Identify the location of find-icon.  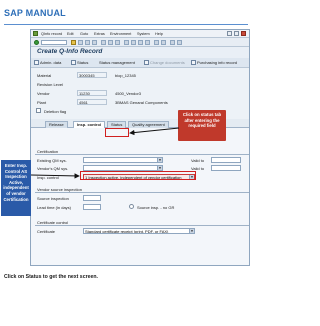
(110, 42).